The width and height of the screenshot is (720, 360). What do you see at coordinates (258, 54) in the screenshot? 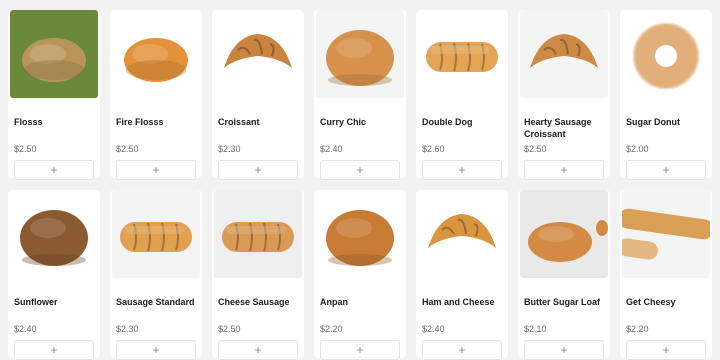
I see `croissant-photo` at bounding box center [258, 54].